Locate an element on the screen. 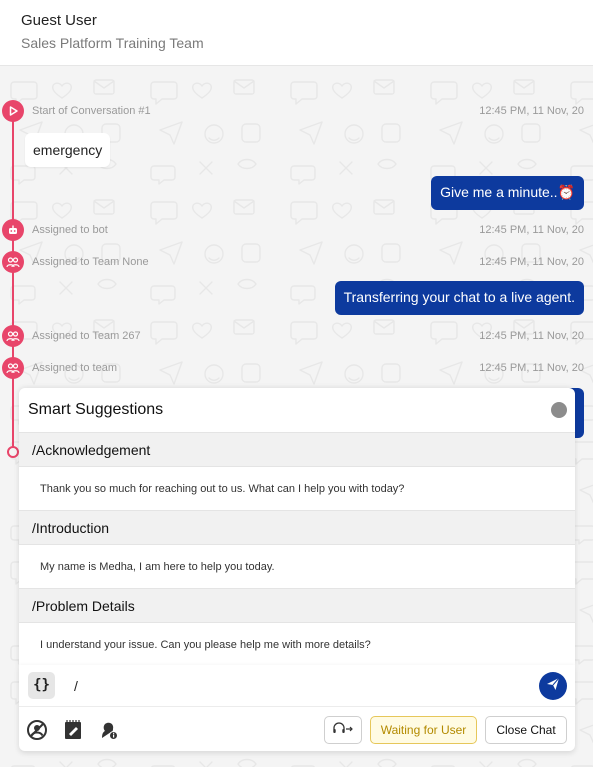  message-composer: {} Waiting for User Close Chat is located at coordinates (297, 708).